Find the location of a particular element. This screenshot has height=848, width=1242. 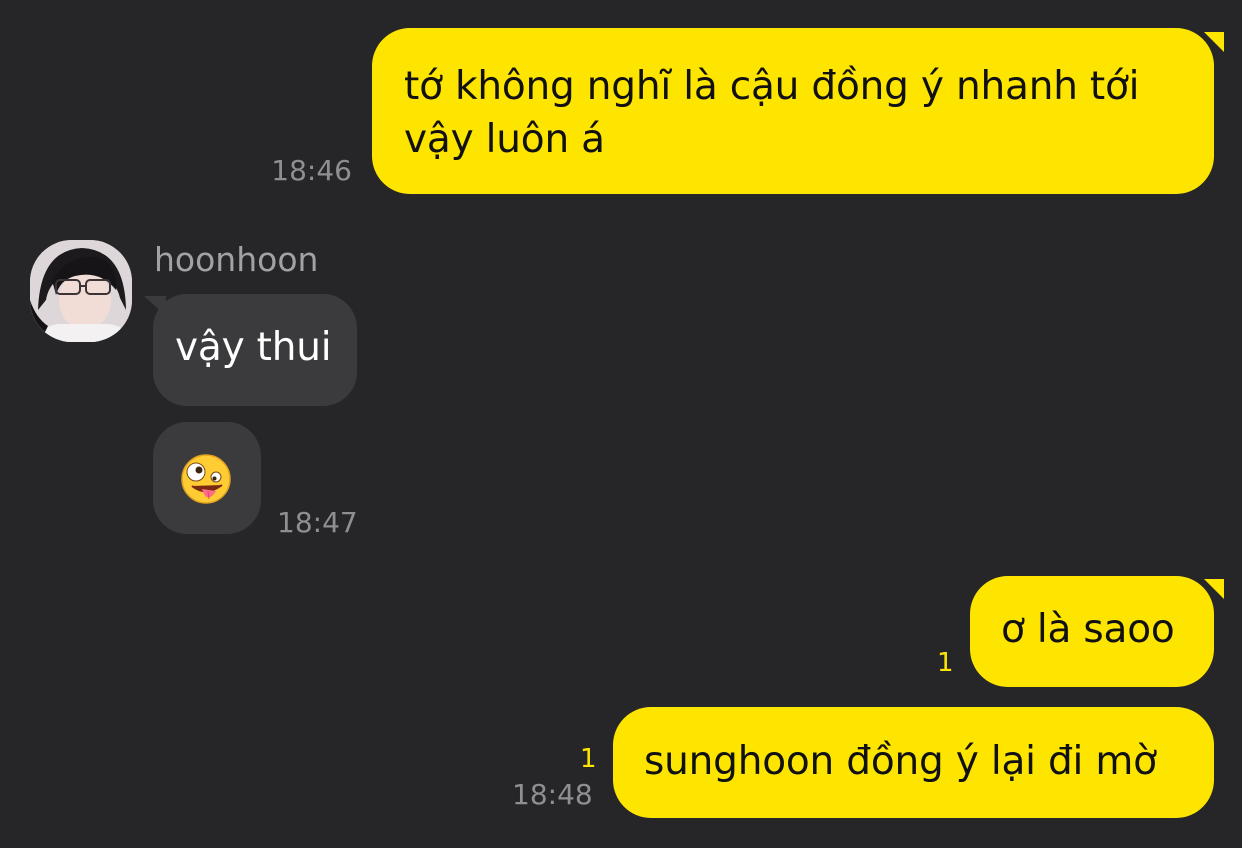

avatar-image is located at coordinates (81, 291).